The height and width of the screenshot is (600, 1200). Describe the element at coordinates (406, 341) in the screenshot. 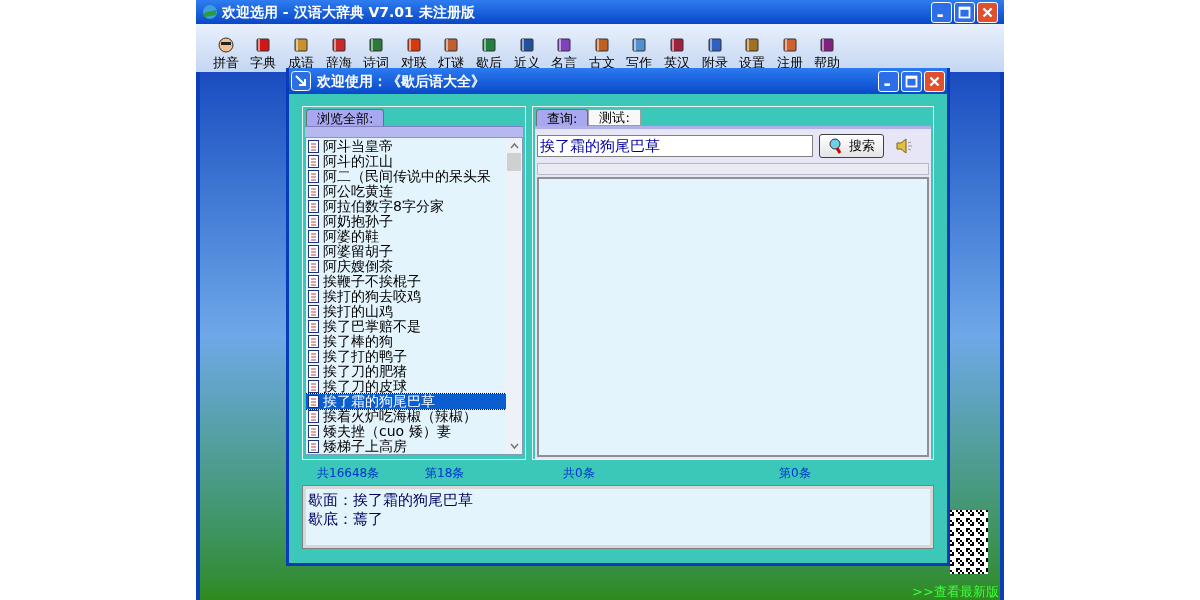

I see `list-item: 挨了棒的狗` at that location.